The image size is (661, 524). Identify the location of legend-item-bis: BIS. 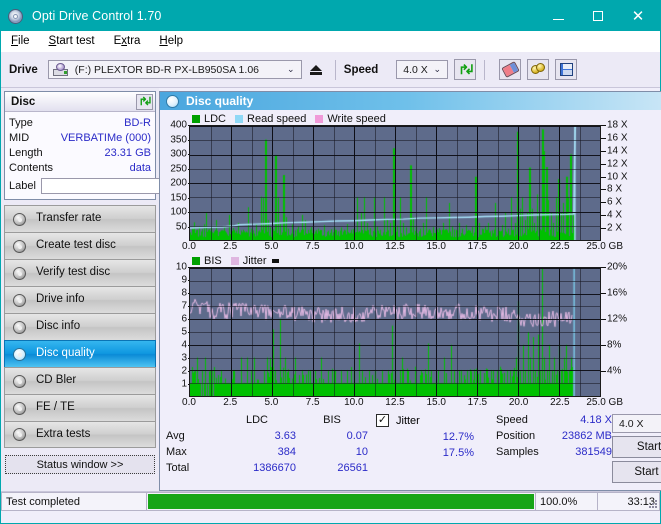
(207, 261).